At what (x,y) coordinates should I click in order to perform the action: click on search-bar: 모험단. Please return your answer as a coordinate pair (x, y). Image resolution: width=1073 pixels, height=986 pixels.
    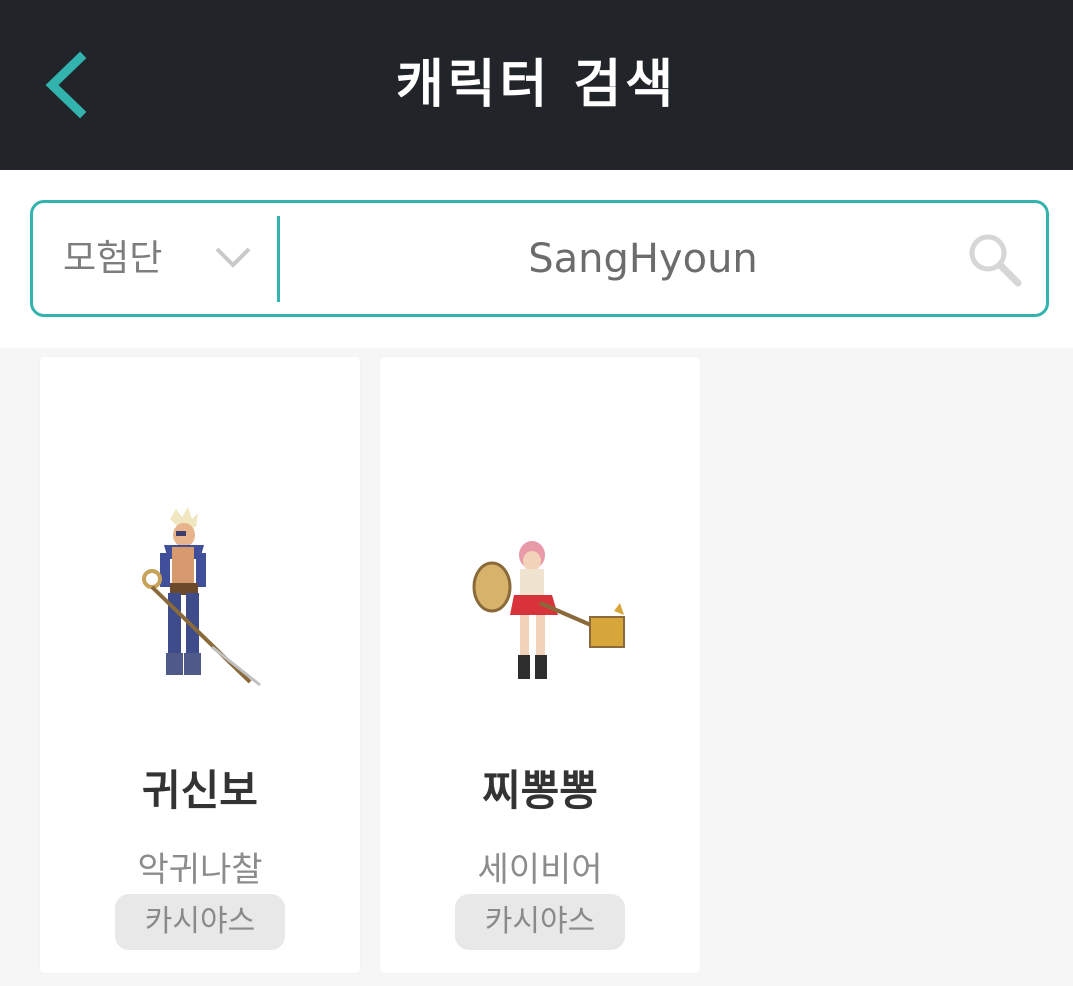
    Looking at the image, I should click on (539, 258).